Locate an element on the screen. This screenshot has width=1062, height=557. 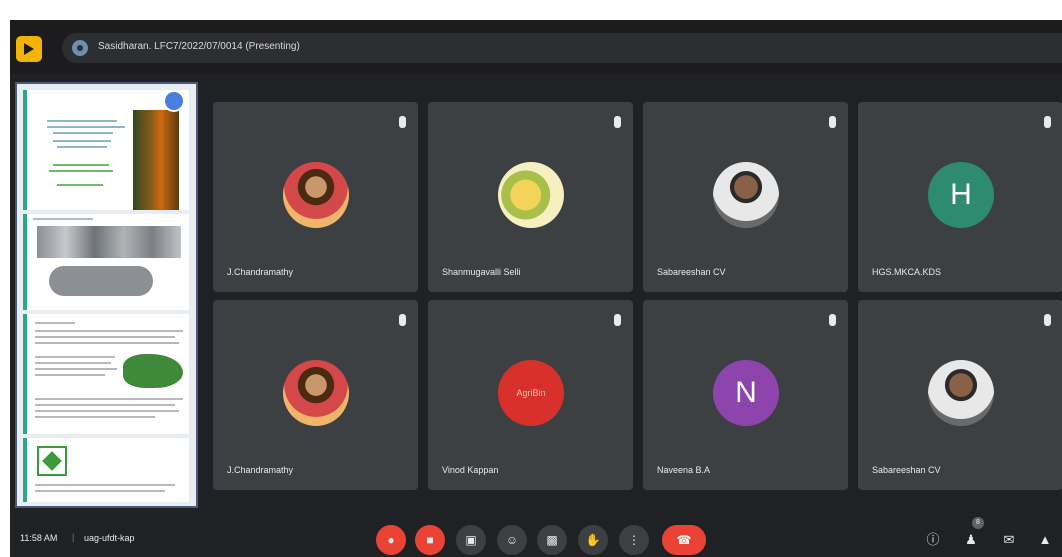
avatar: H is located at coordinates (961, 195).